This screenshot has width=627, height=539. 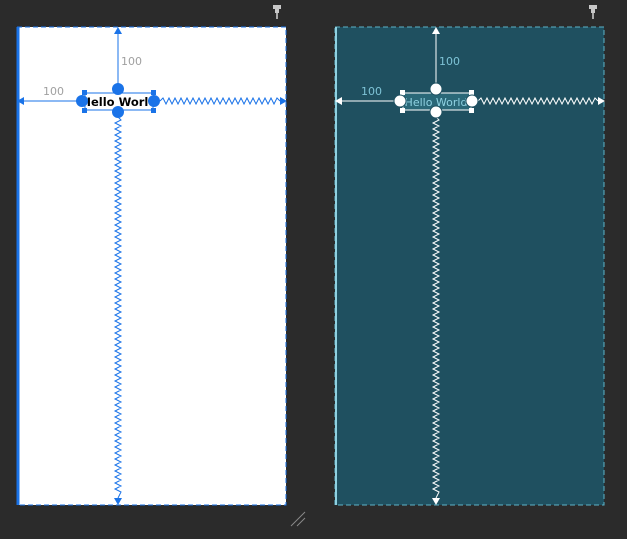 I want to click on design-left-margin: 100, so click(x=53, y=91).